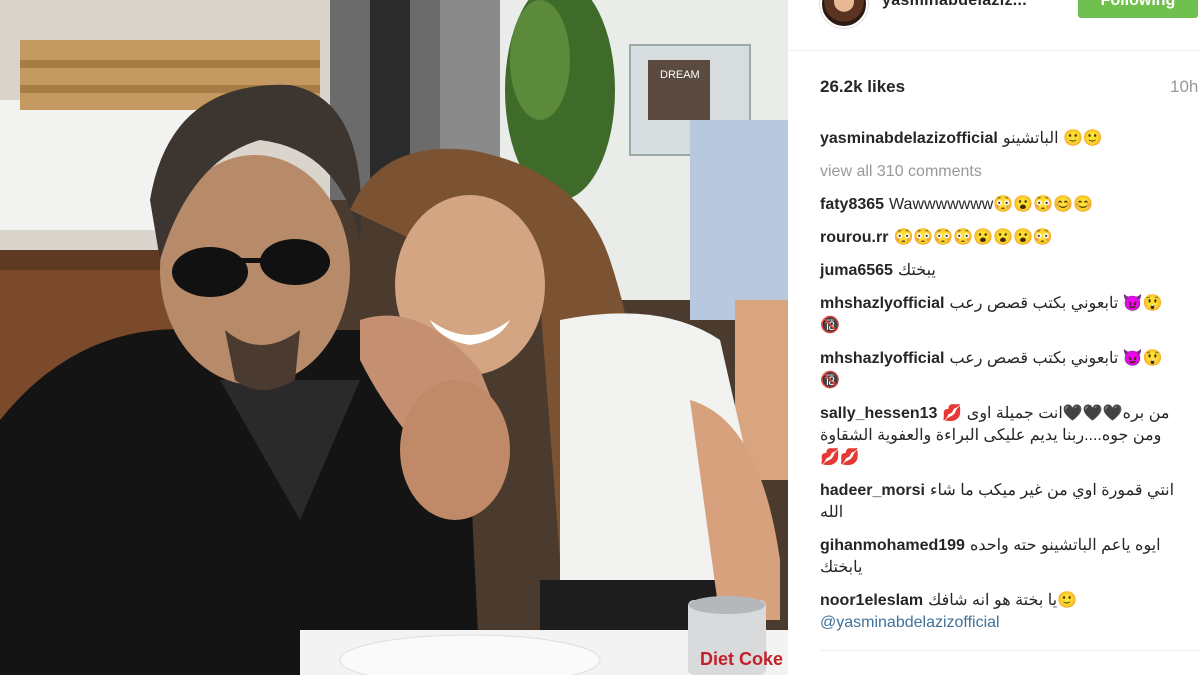  Describe the element at coordinates (844, 14) in the screenshot. I see `avatar` at that location.